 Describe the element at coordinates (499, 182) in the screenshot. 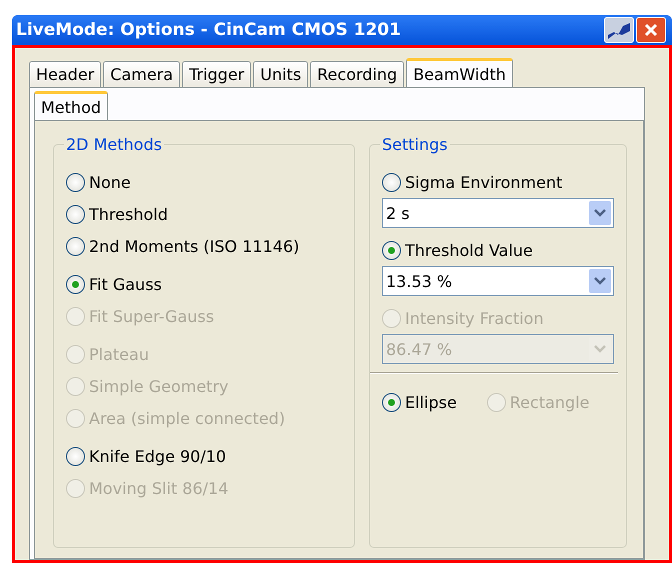

I see `radio-option: Sigma Environment` at that location.